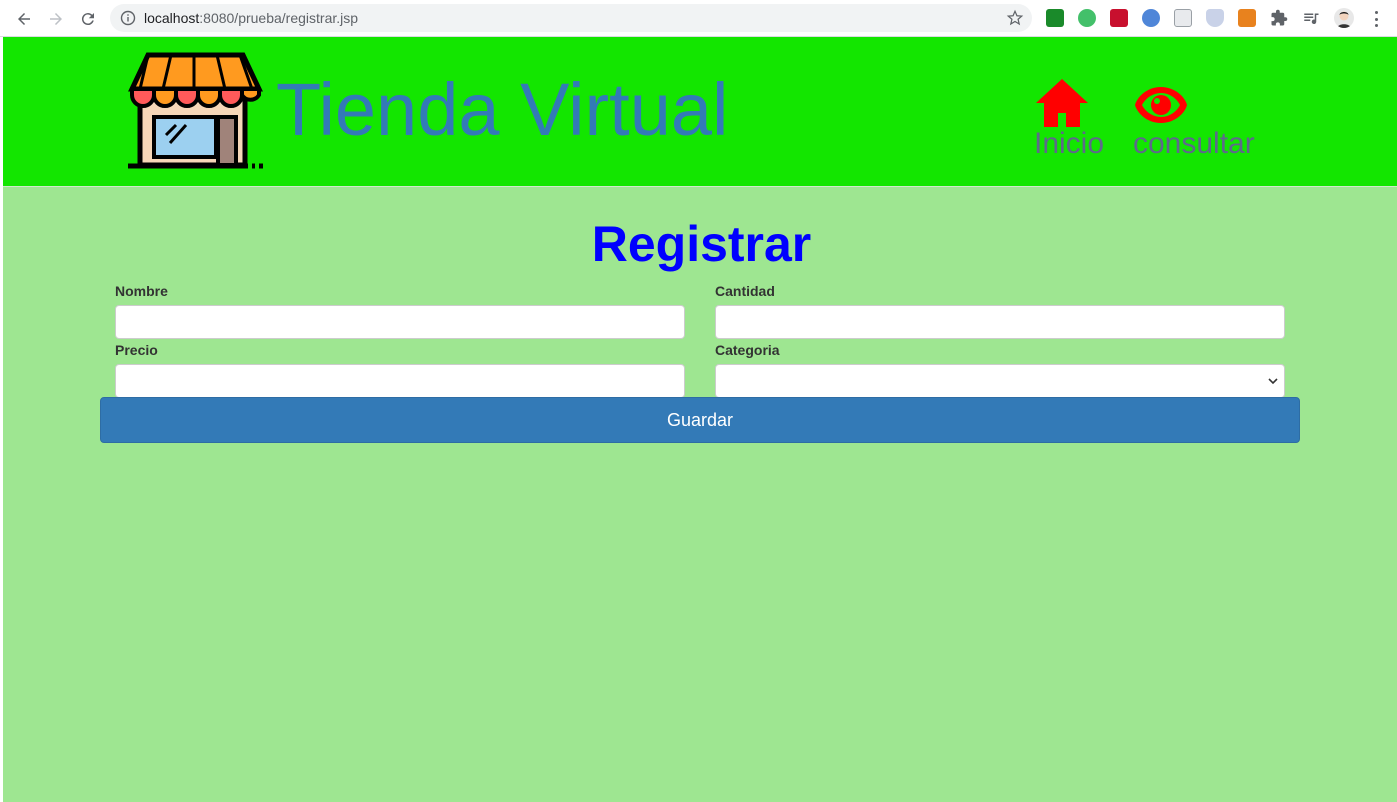 This screenshot has height=802, width=1397. I want to click on nombre-input, so click(400, 322).